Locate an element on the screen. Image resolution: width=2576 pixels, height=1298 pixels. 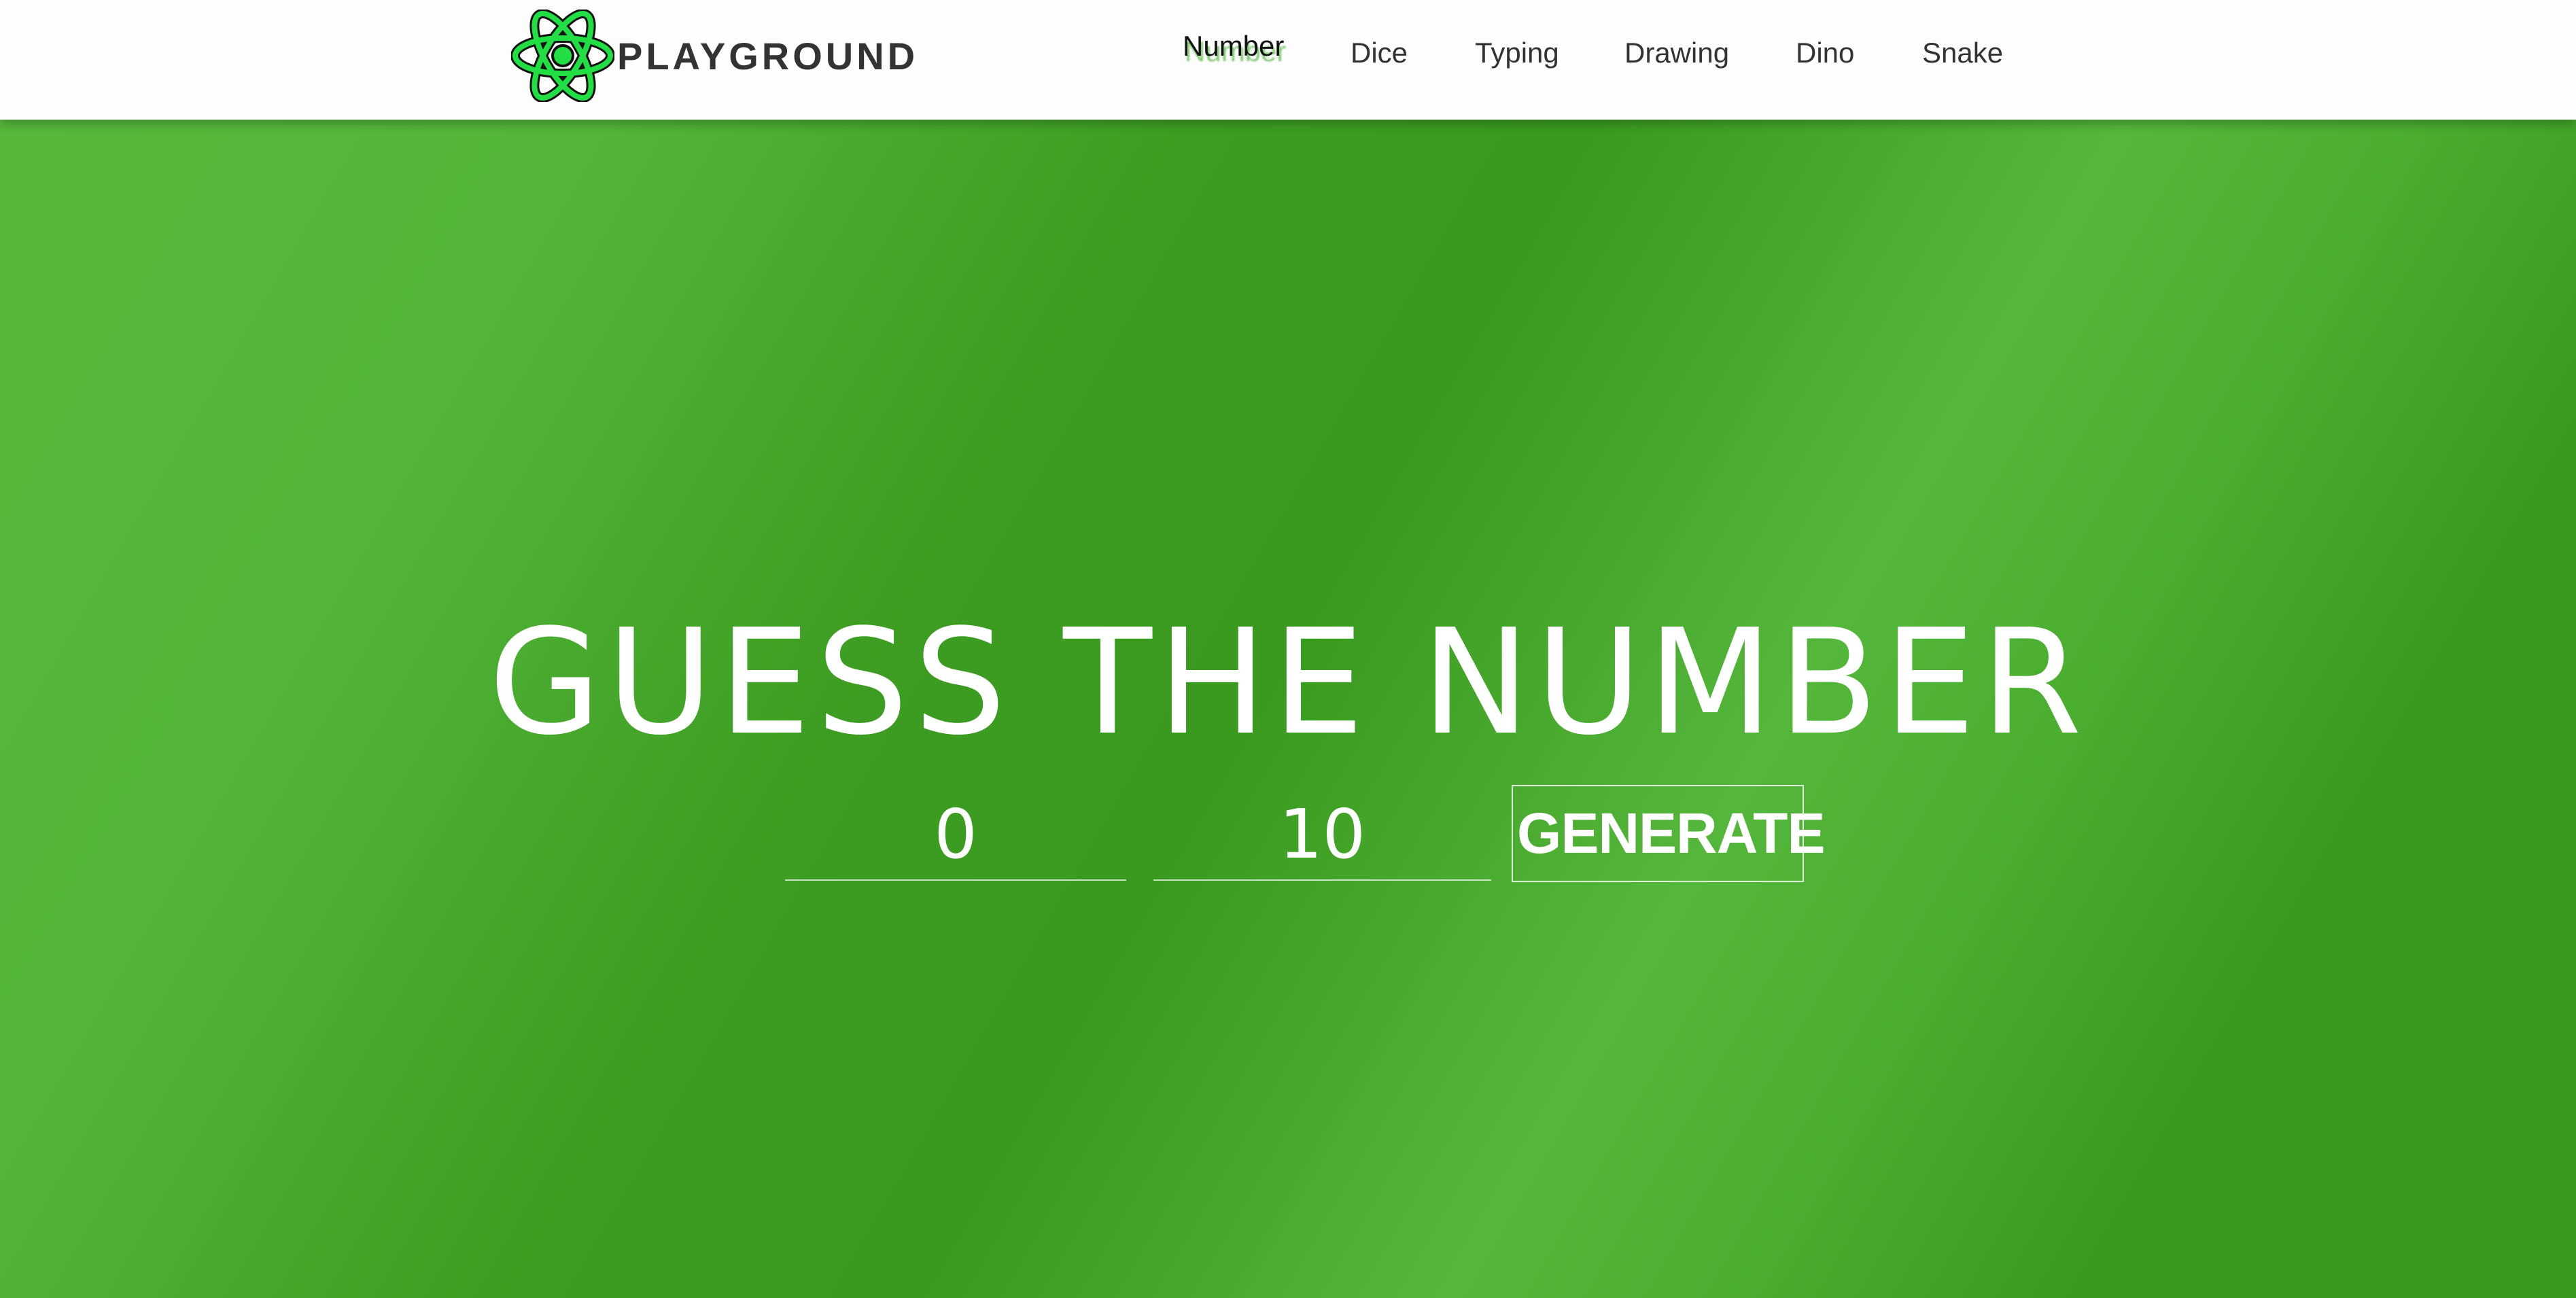
nav-drawing: Drawing is located at coordinates (1676, 53).